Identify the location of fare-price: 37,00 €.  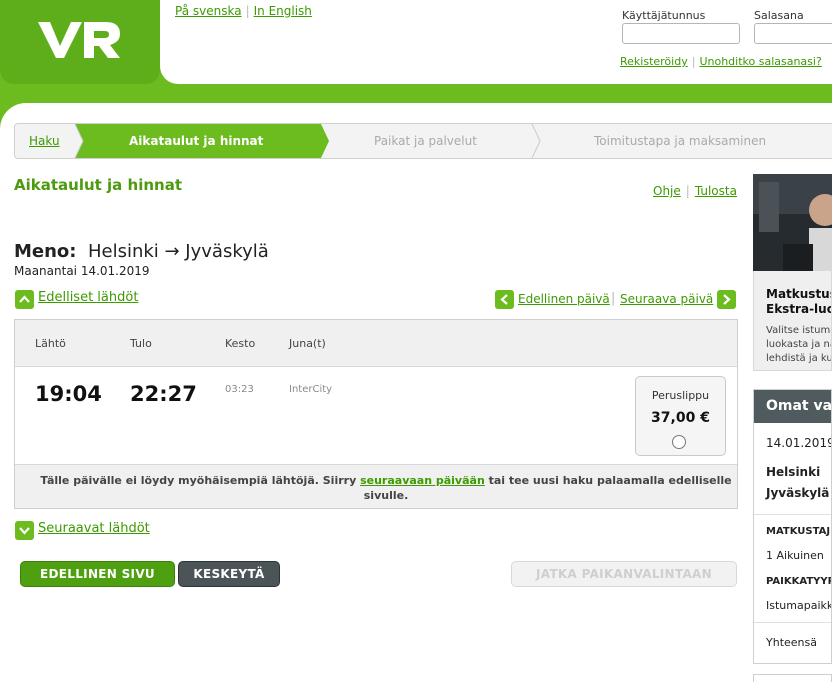
(680, 418).